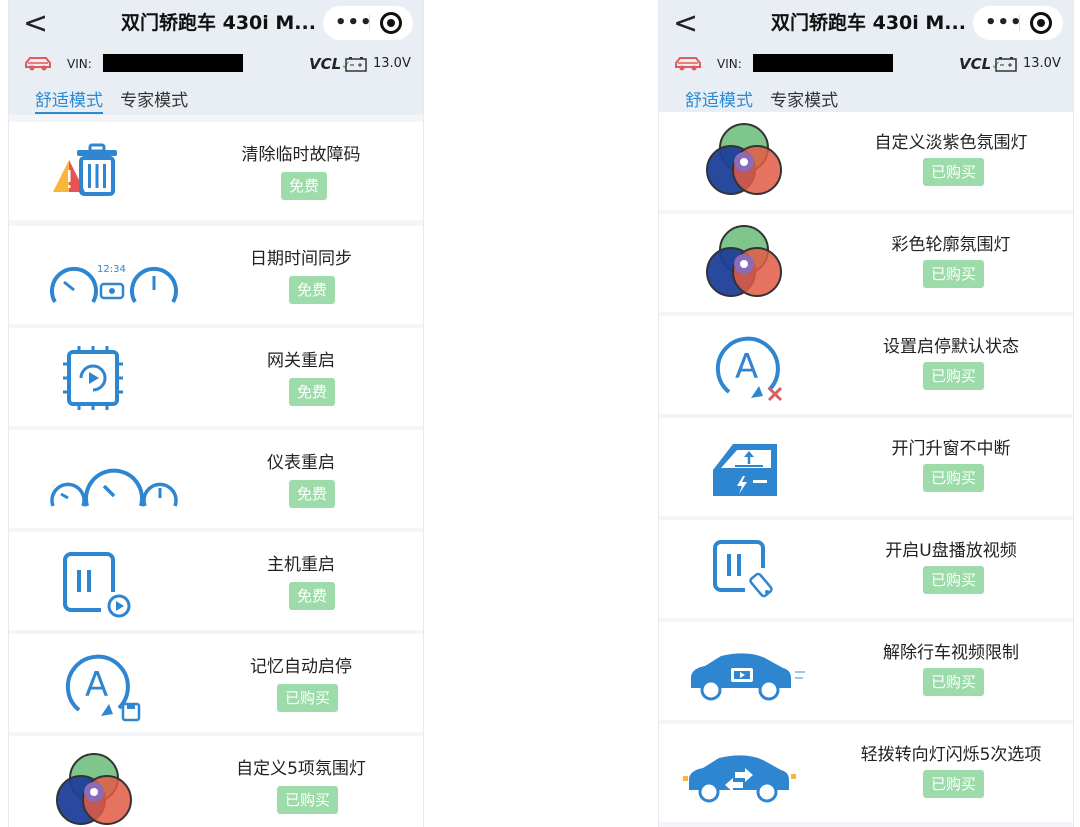 This screenshot has width=1080, height=827. I want to click on function-item: 轻拨转向灯闪烁5次选项 已购买, so click(866, 773).